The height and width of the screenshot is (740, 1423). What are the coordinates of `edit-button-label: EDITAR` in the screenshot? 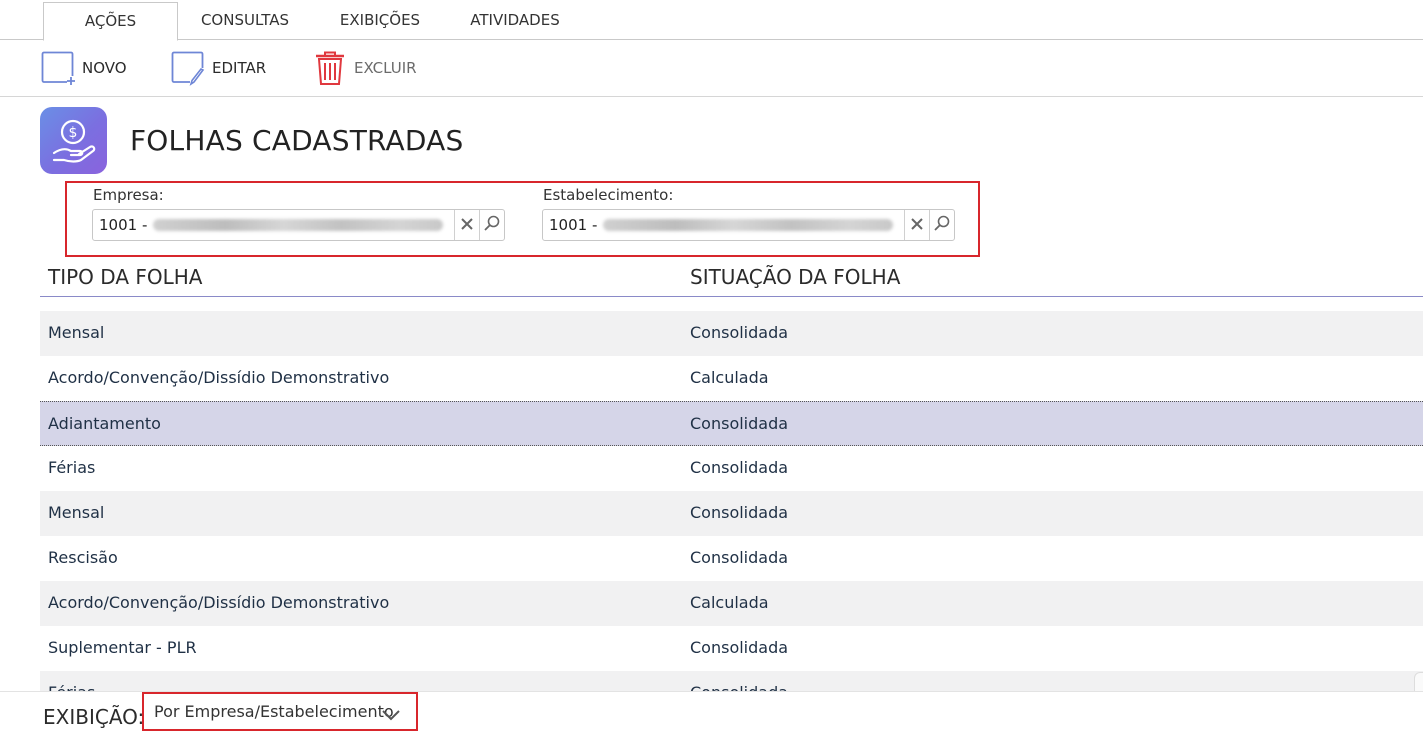 It's located at (239, 68).